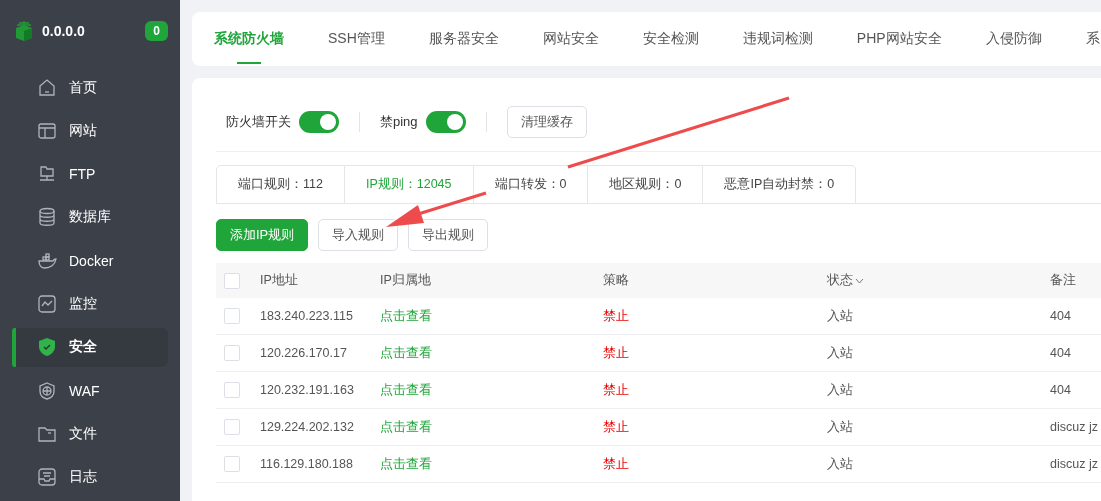 The image size is (1101, 501). What do you see at coordinates (90, 477) in the screenshot?
I see `sidebar-item: 日志` at bounding box center [90, 477].